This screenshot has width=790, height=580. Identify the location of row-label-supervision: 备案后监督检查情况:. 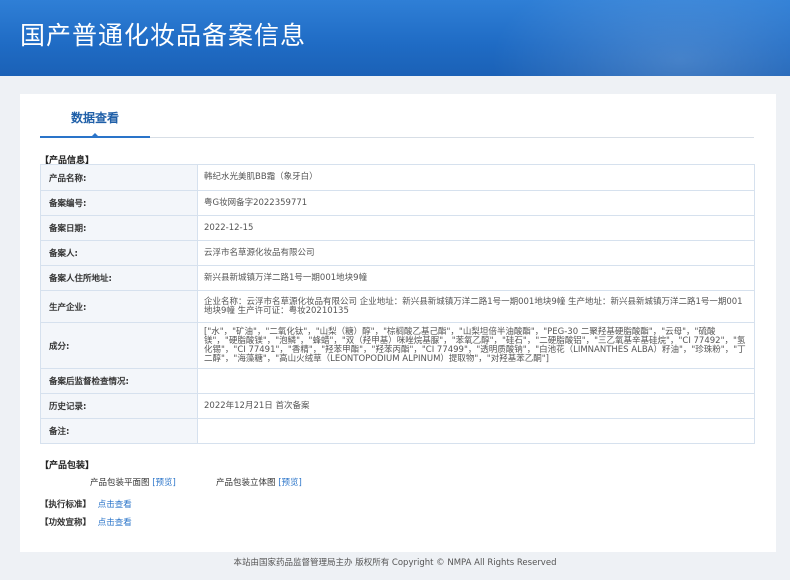
(119, 381).